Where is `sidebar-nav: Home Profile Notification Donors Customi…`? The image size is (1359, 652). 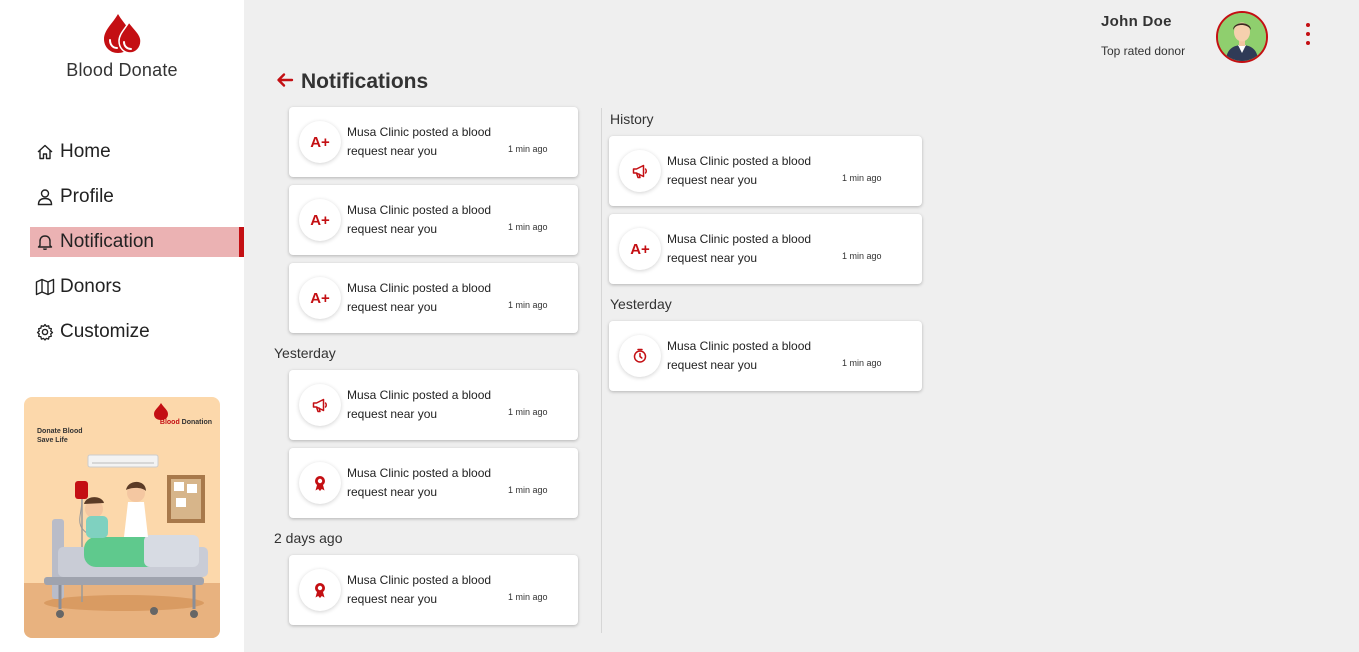 sidebar-nav: Home Profile Notification Donors Customi… is located at coordinates (137, 249).